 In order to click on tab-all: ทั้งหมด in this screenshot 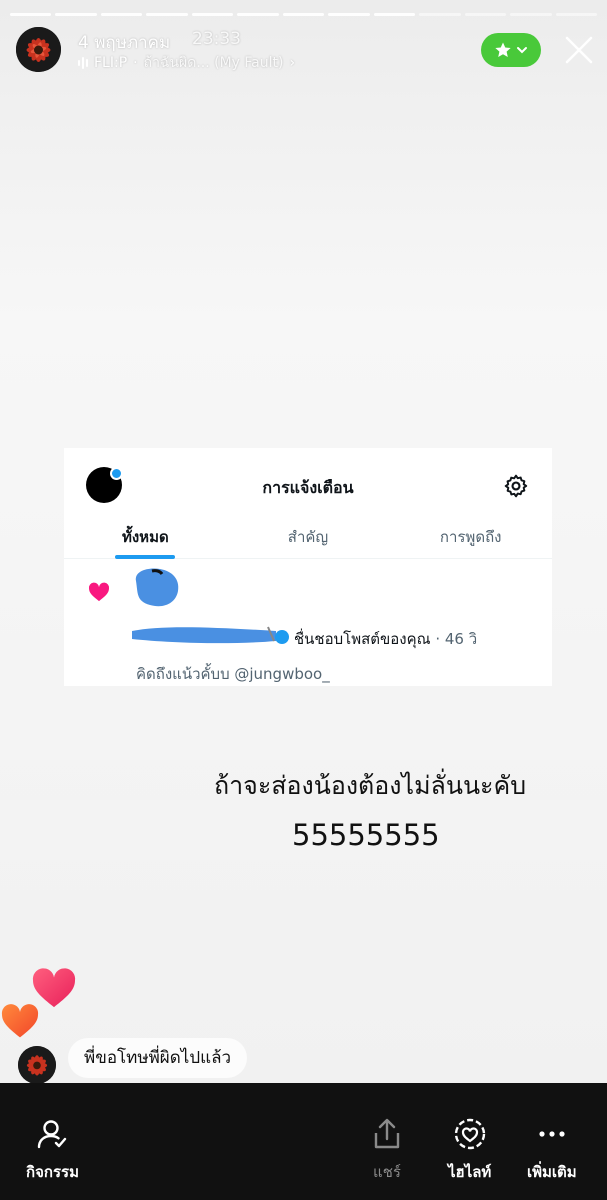, I will do `click(145, 539)`.